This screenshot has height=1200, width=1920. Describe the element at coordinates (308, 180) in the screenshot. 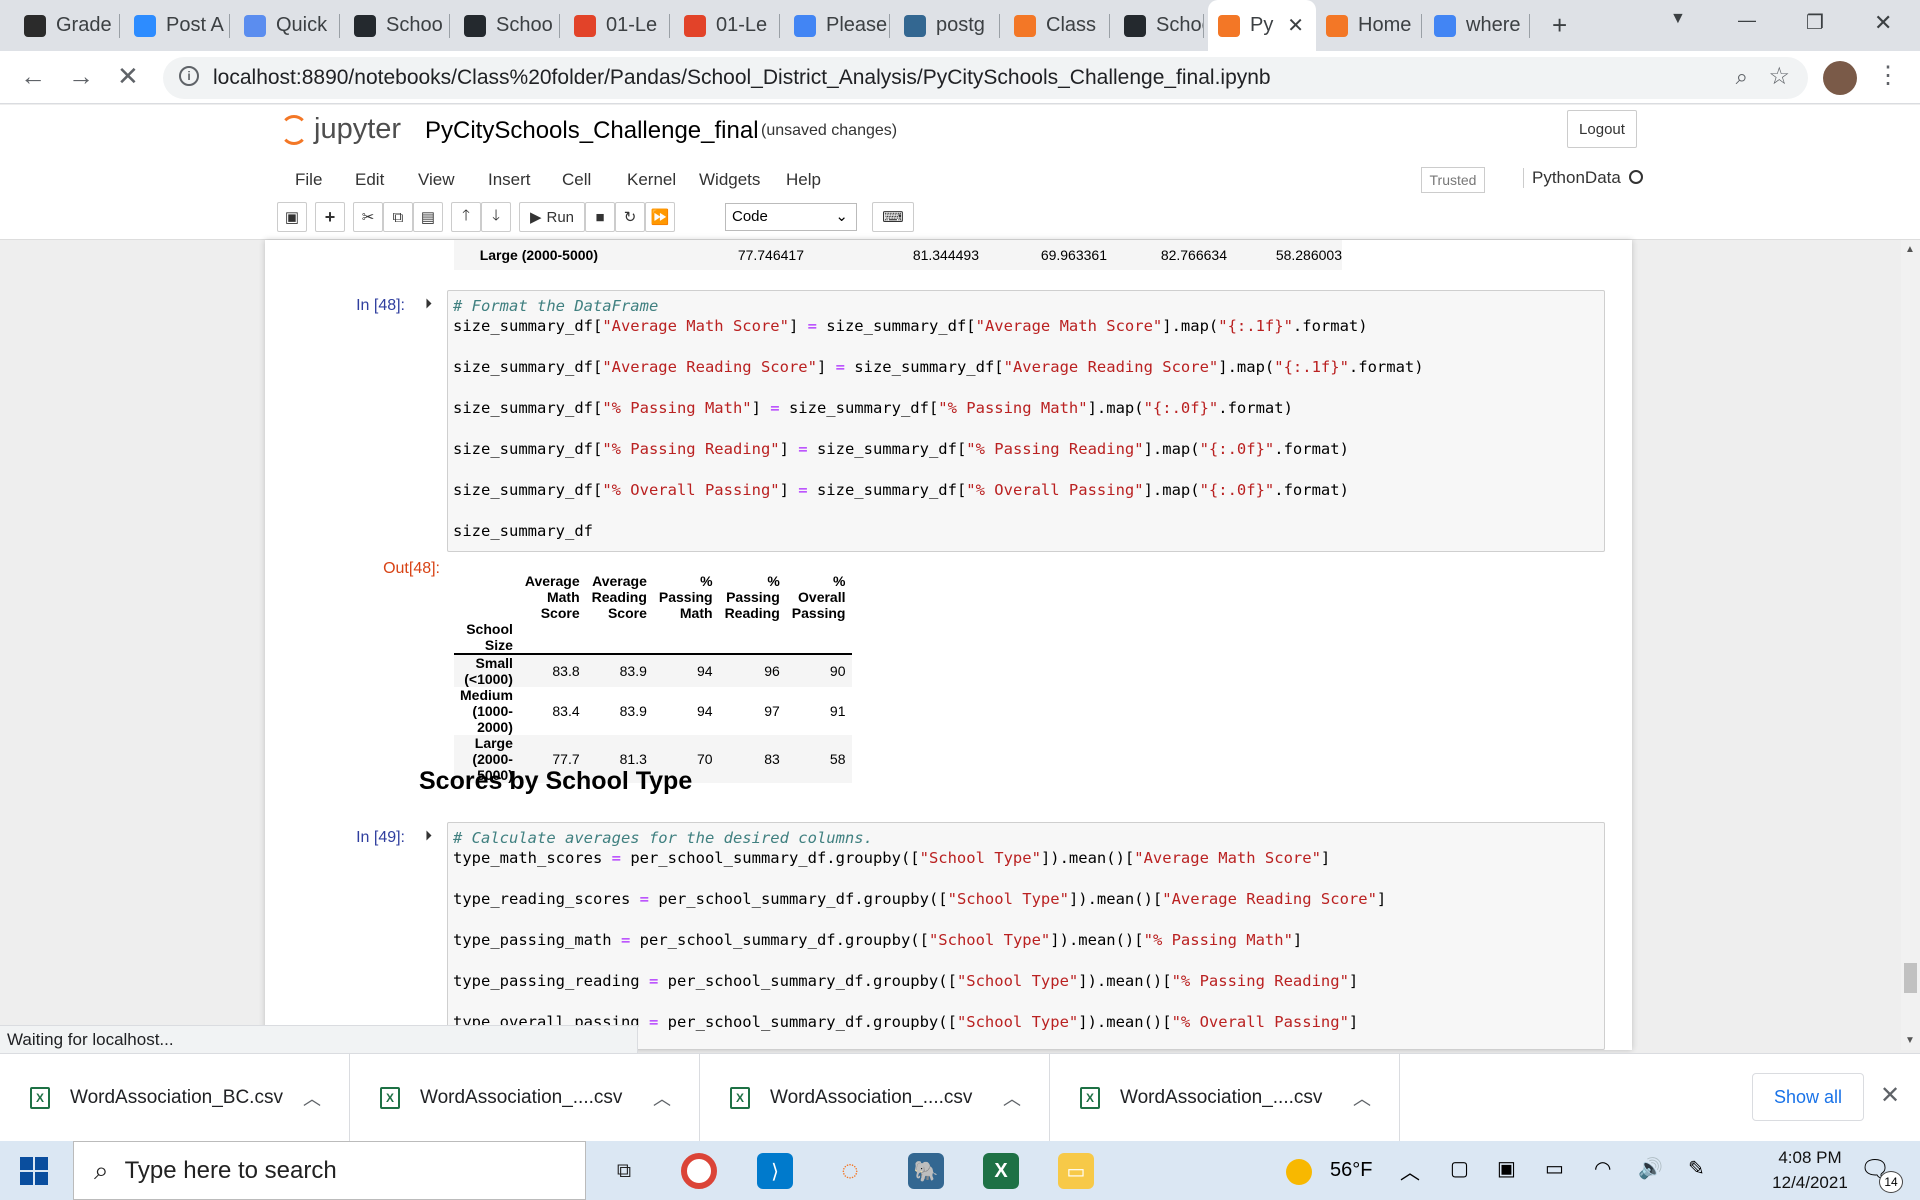

I see `menu-file: File` at that location.